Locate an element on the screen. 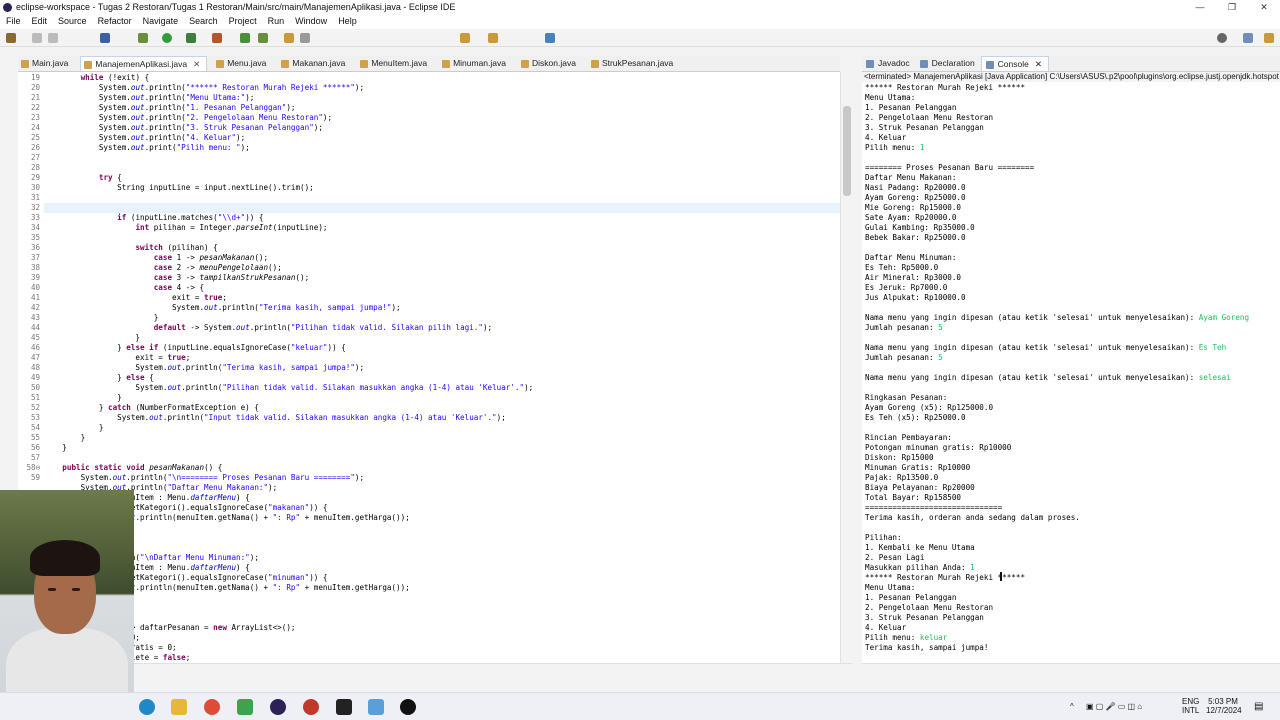  chrome-profile-icon is located at coordinates (311, 707).